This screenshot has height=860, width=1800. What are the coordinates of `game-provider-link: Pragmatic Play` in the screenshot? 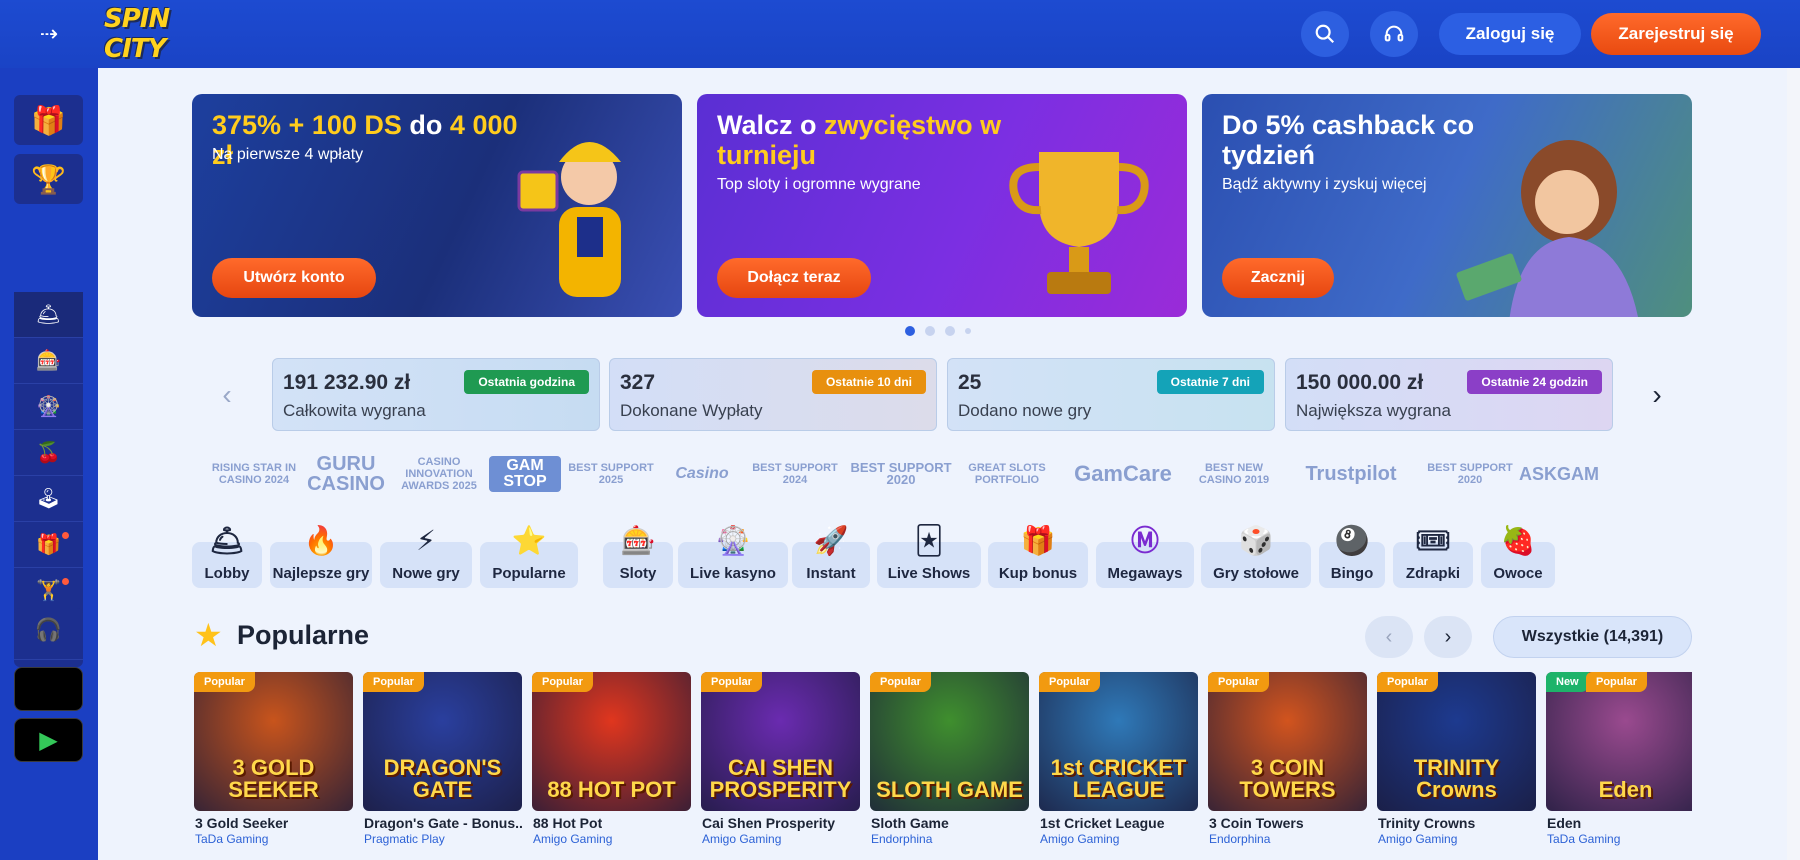 It's located at (404, 839).